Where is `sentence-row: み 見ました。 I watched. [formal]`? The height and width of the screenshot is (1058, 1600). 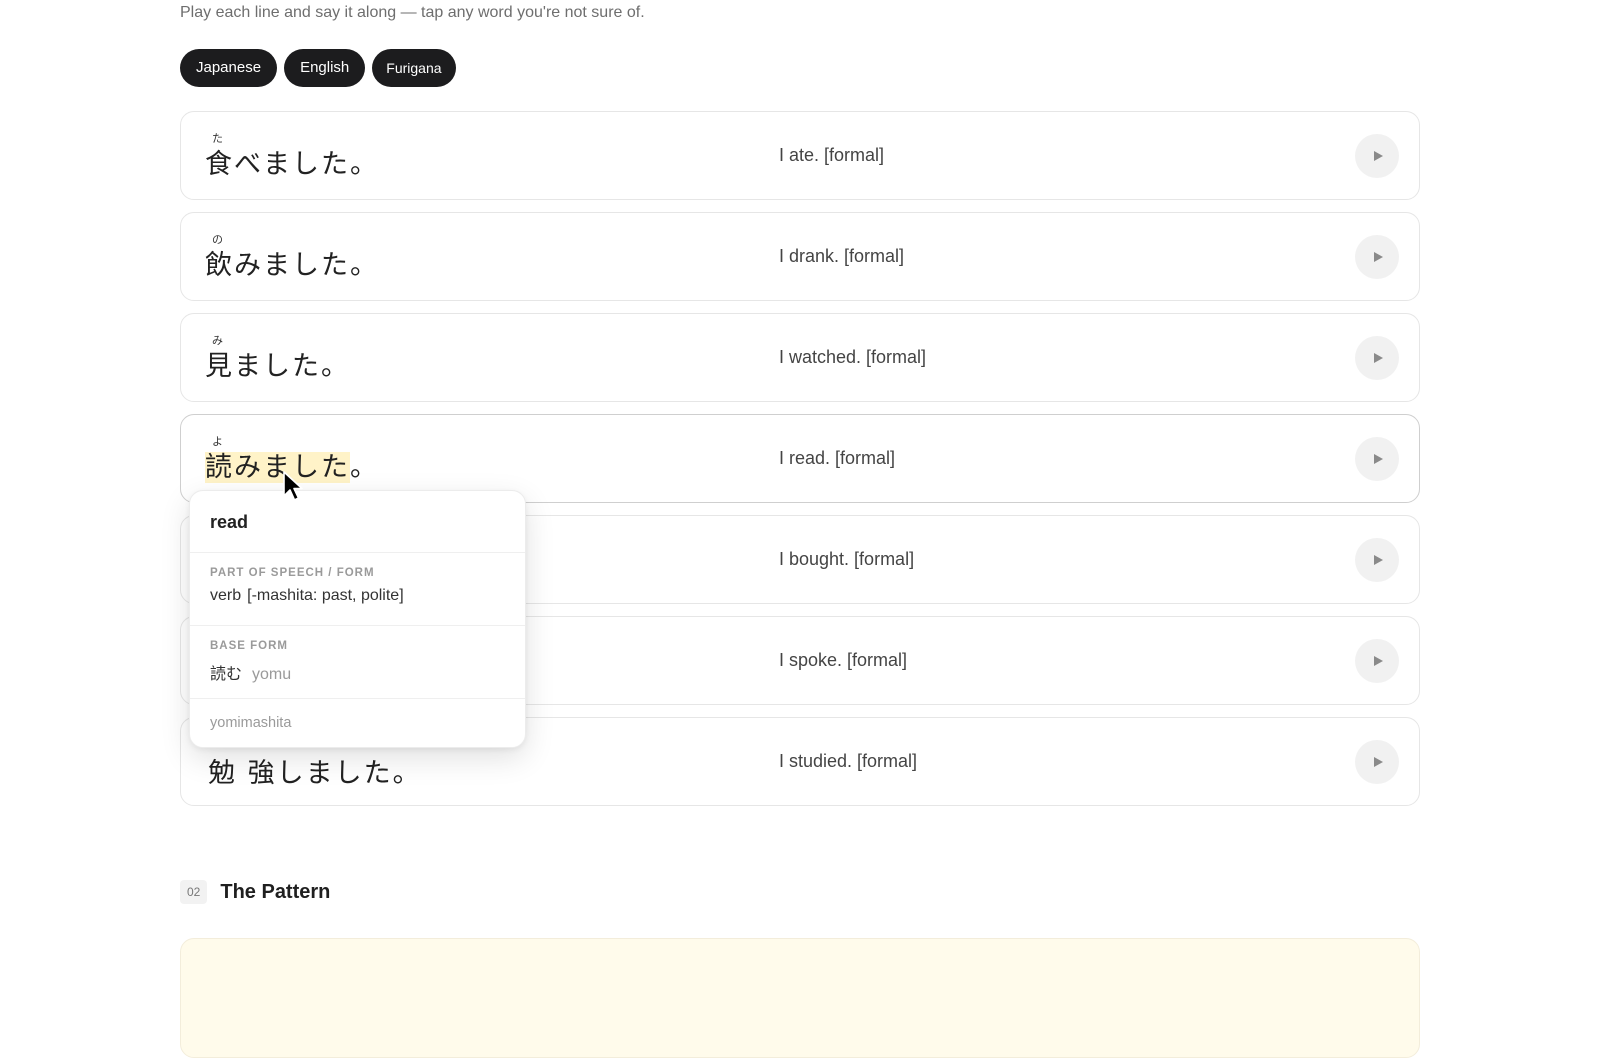
sentence-row: み 見ました。 I watched. [formal] is located at coordinates (800, 357).